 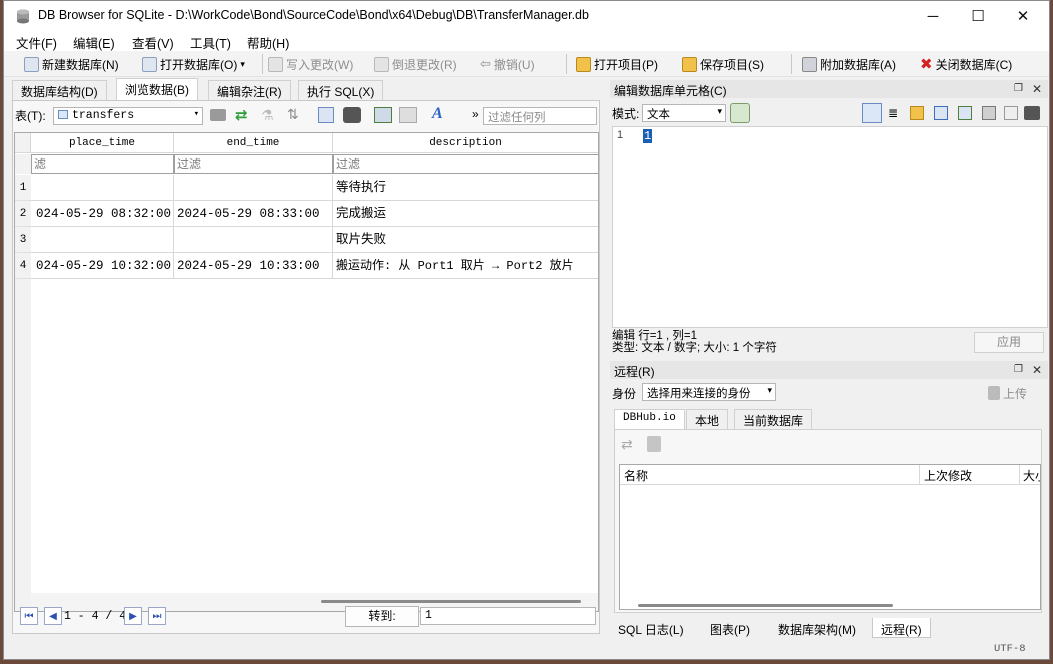 What do you see at coordinates (53, 616) in the screenshot?
I see `previous-page-icon: ◀` at bounding box center [53, 616].